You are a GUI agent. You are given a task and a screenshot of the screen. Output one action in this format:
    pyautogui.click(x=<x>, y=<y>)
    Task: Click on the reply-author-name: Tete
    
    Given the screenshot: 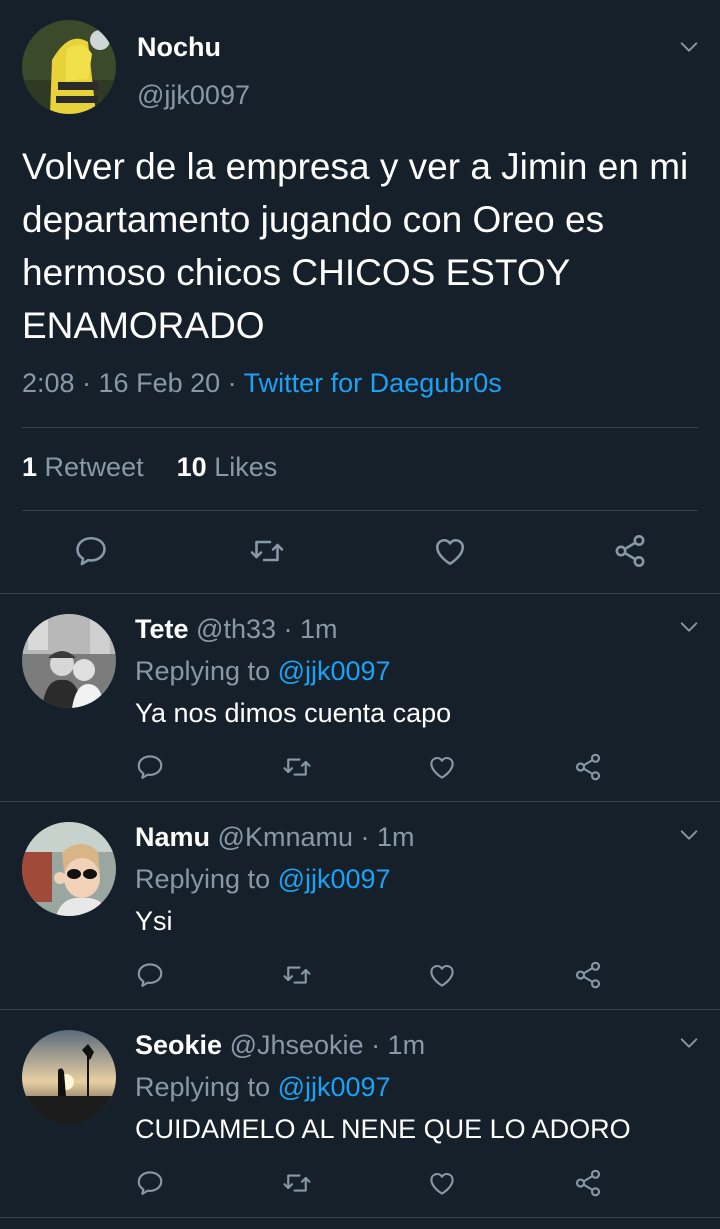 What is the action you would take?
    pyautogui.click(x=162, y=629)
    